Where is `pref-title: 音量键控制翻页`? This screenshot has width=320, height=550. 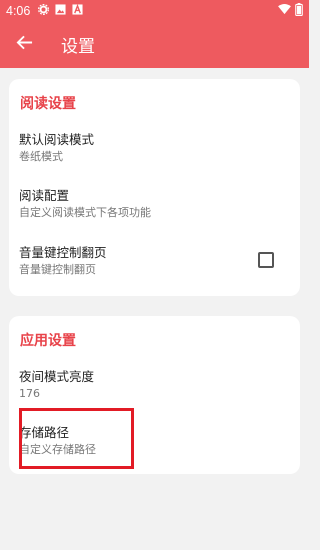
pref-title: 音量键控制翻页 is located at coordinates (63, 252).